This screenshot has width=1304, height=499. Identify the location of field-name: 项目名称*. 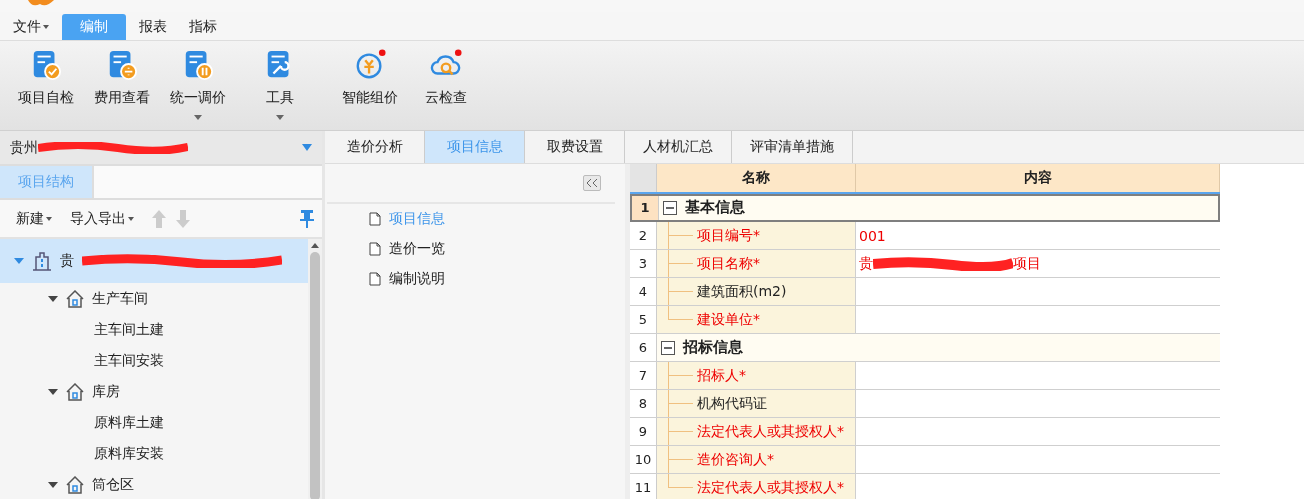
(728, 263).